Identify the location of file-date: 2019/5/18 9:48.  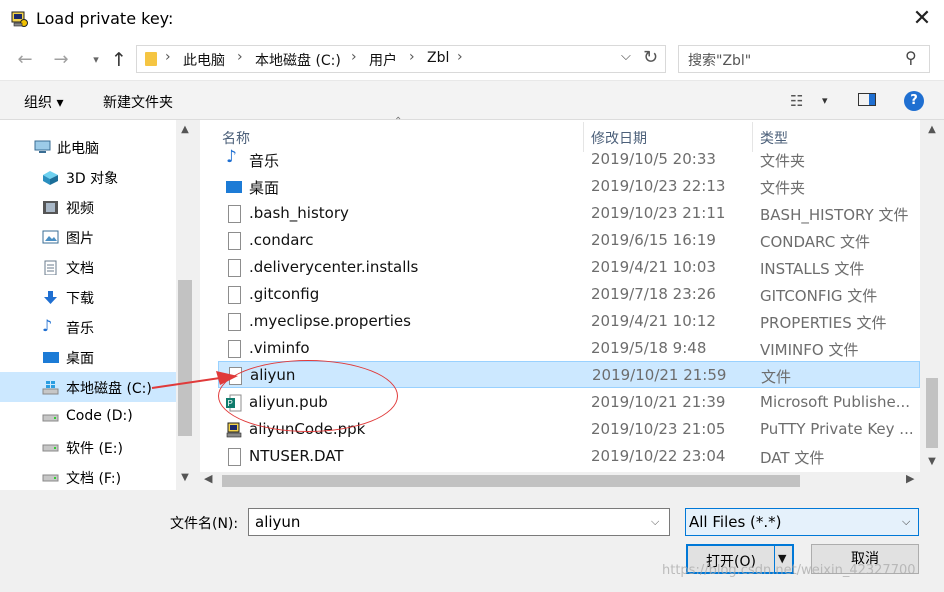
(649, 348).